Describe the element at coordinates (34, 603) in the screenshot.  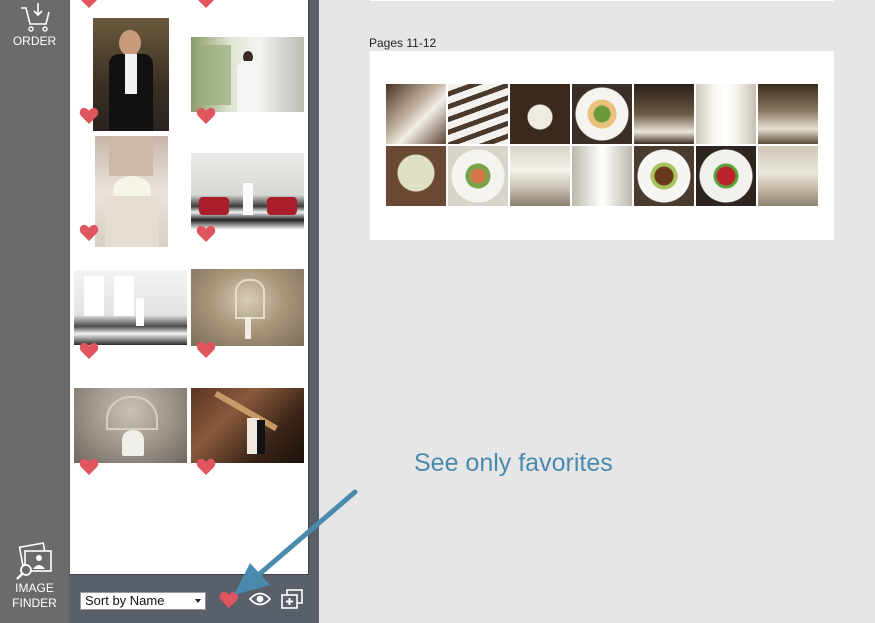
I see `image-finder-label-2: FINDER` at that location.